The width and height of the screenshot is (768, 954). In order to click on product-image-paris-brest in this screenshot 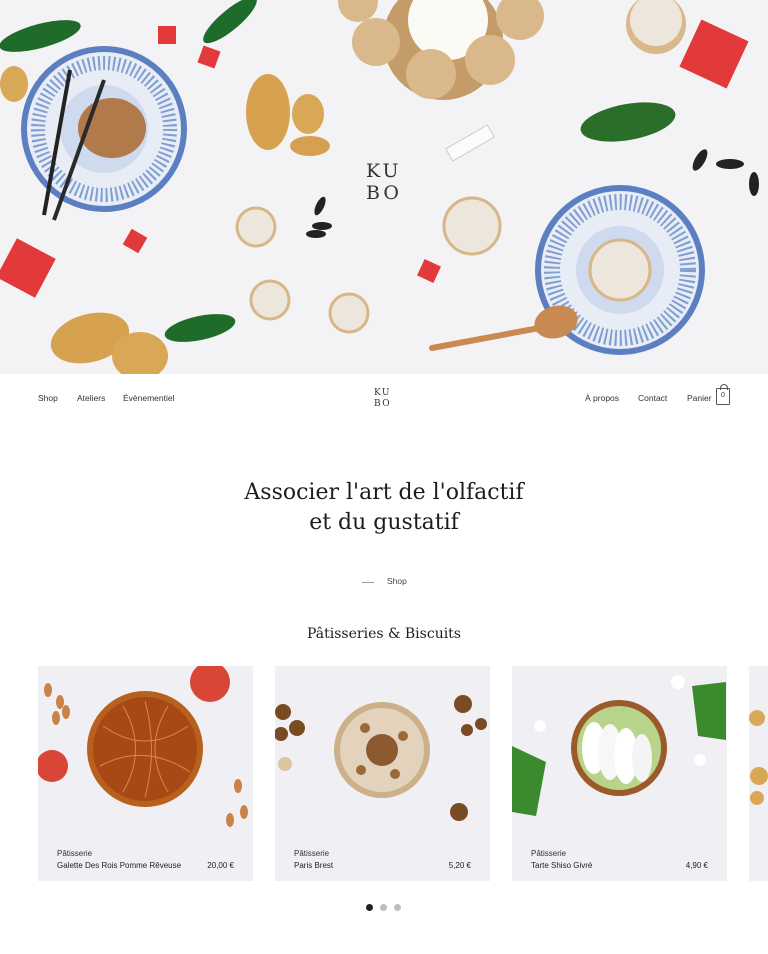, I will do `click(381, 758)`.